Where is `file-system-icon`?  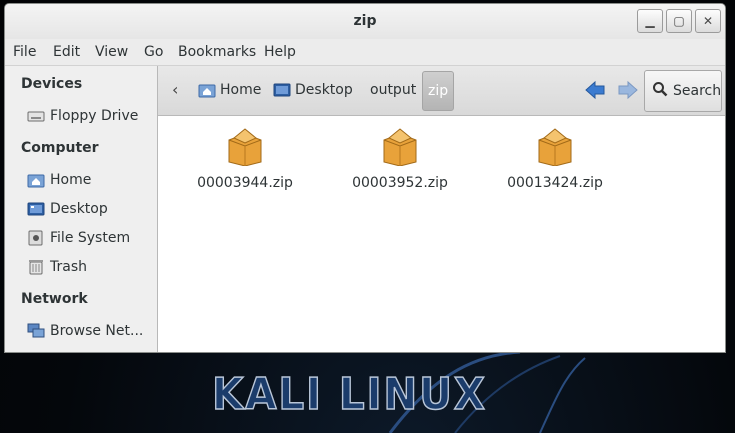 file-system-icon is located at coordinates (36, 238).